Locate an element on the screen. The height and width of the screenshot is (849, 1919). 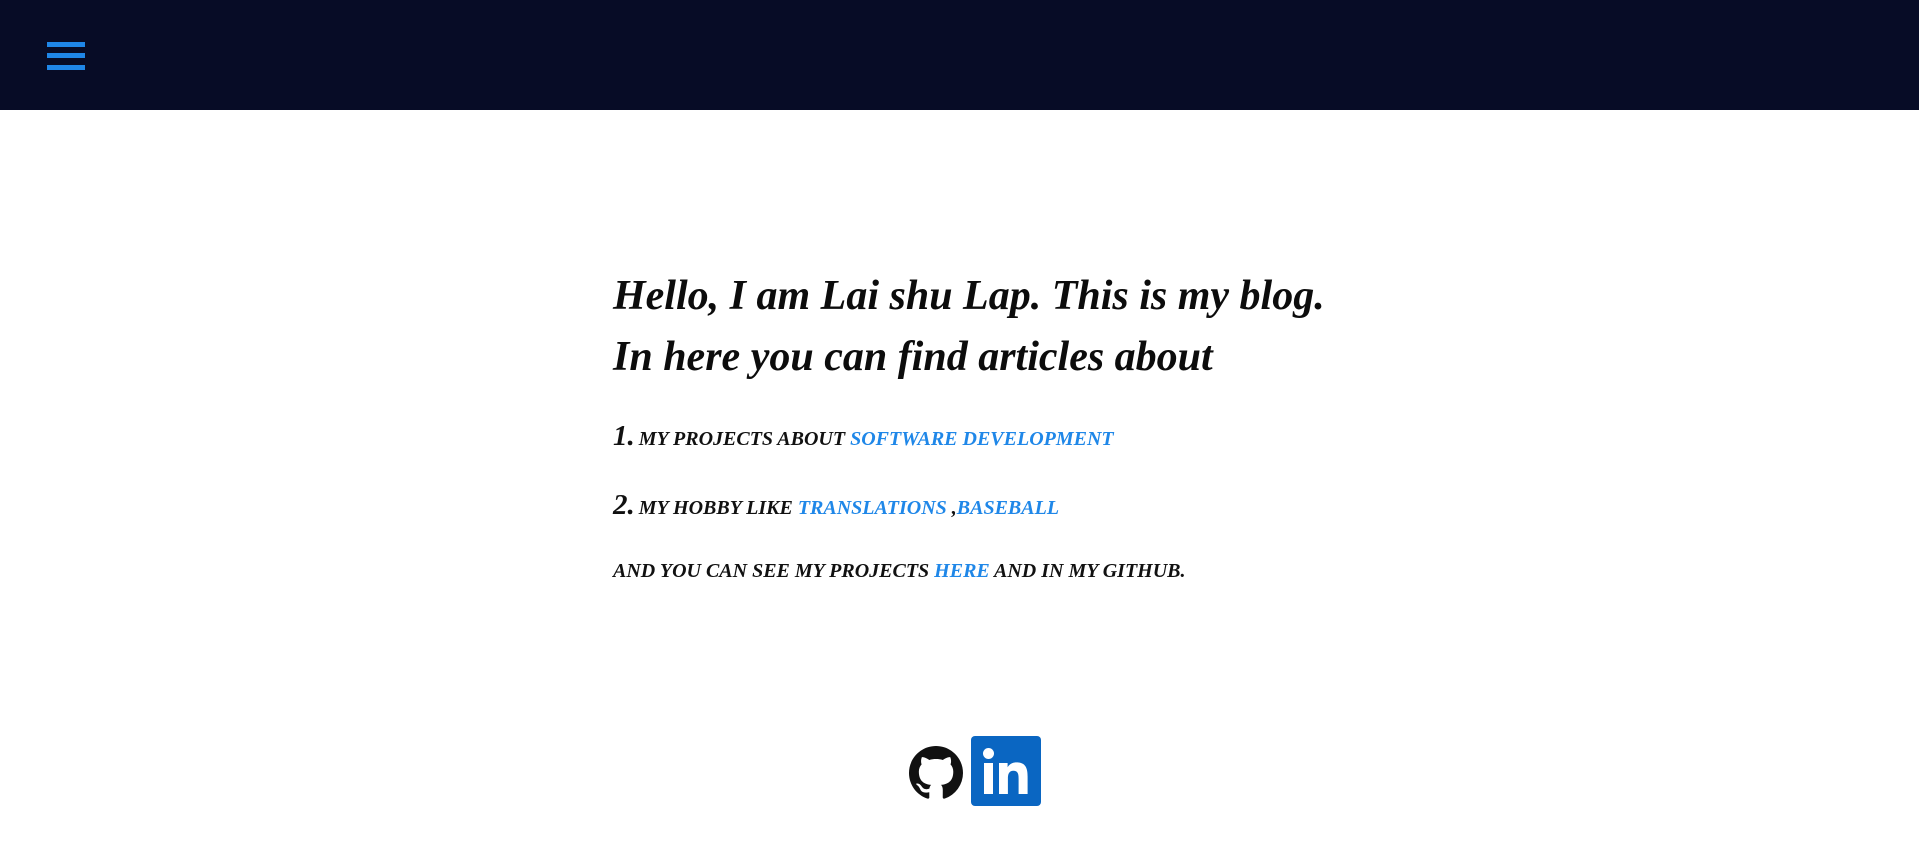
item-text: my projects about is located at coordinates (744, 439).